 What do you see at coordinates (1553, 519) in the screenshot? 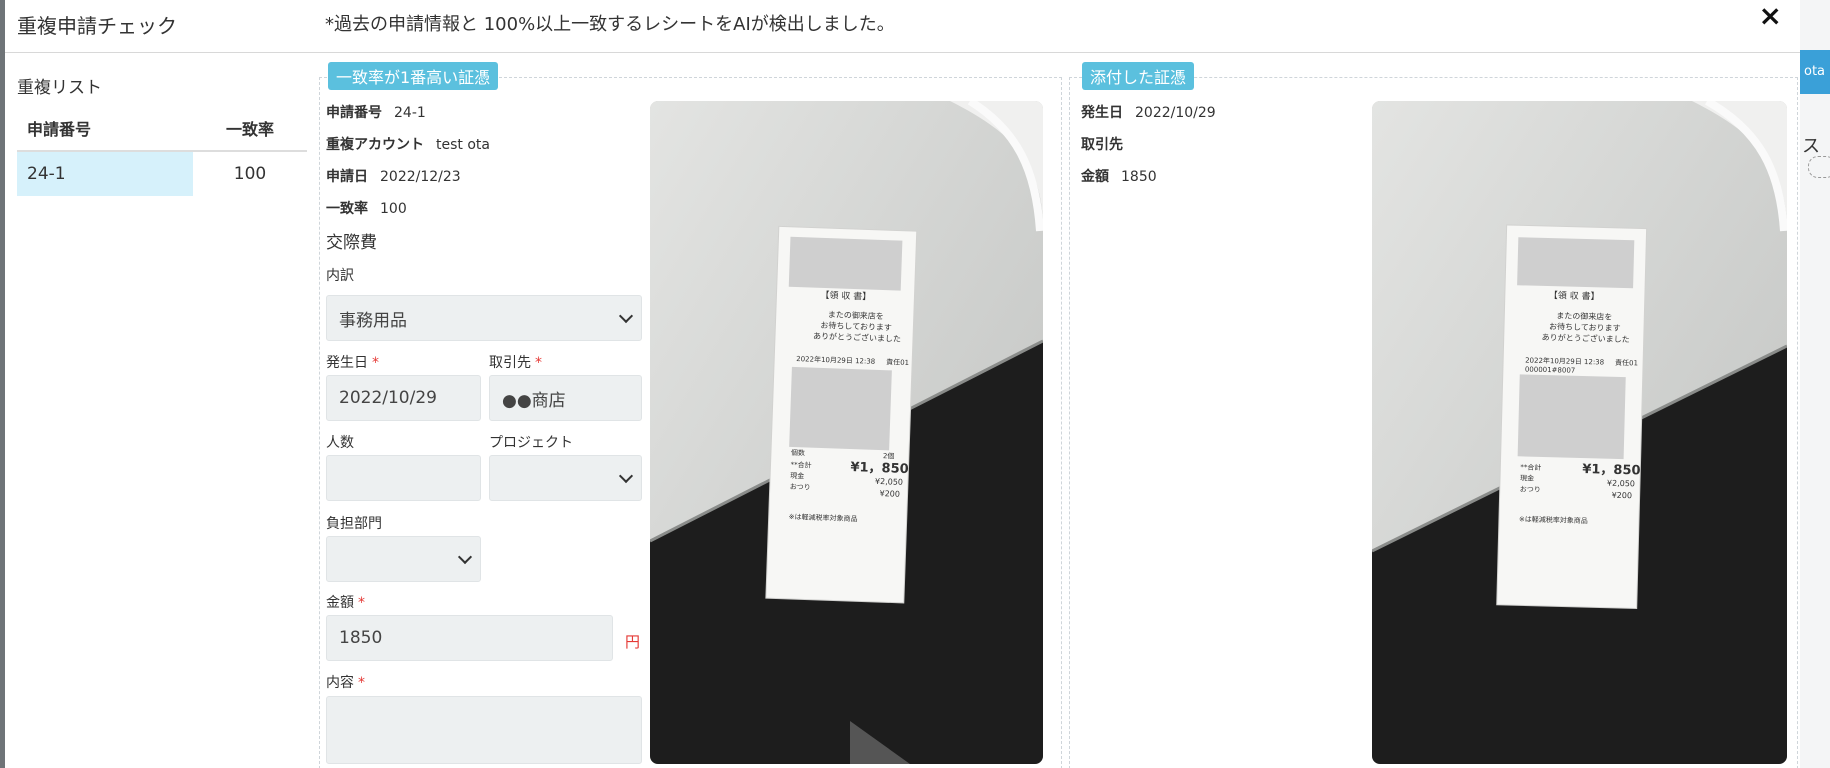
I see `receipt-note: ※は軽減税率対象商品` at bounding box center [1553, 519].